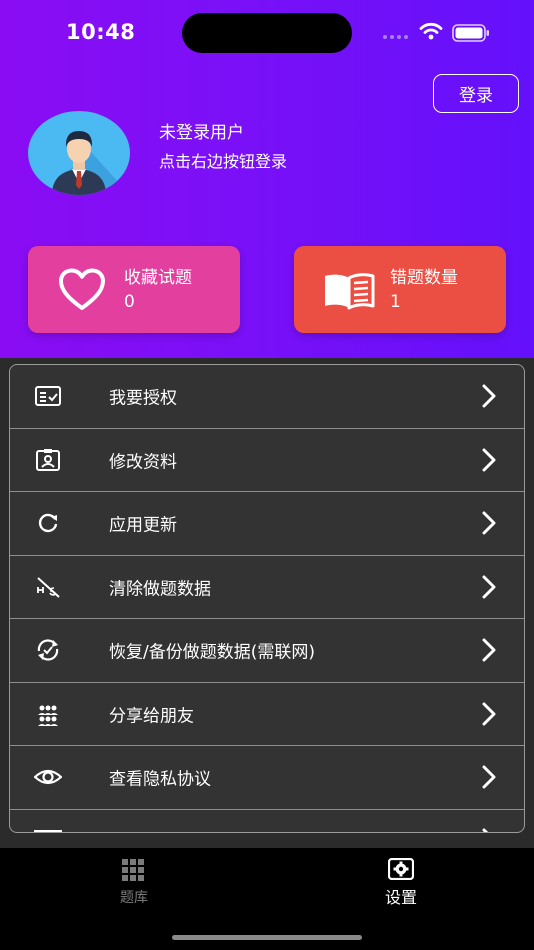 The image size is (534, 950). I want to click on menu-item-clear-data: 清除做题数据, so click(267, 587).